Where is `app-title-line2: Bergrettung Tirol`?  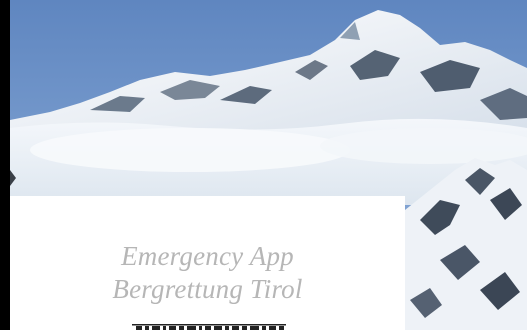 app-title-line2: Bergrettung Tirol is located at coordinates (207, 289).